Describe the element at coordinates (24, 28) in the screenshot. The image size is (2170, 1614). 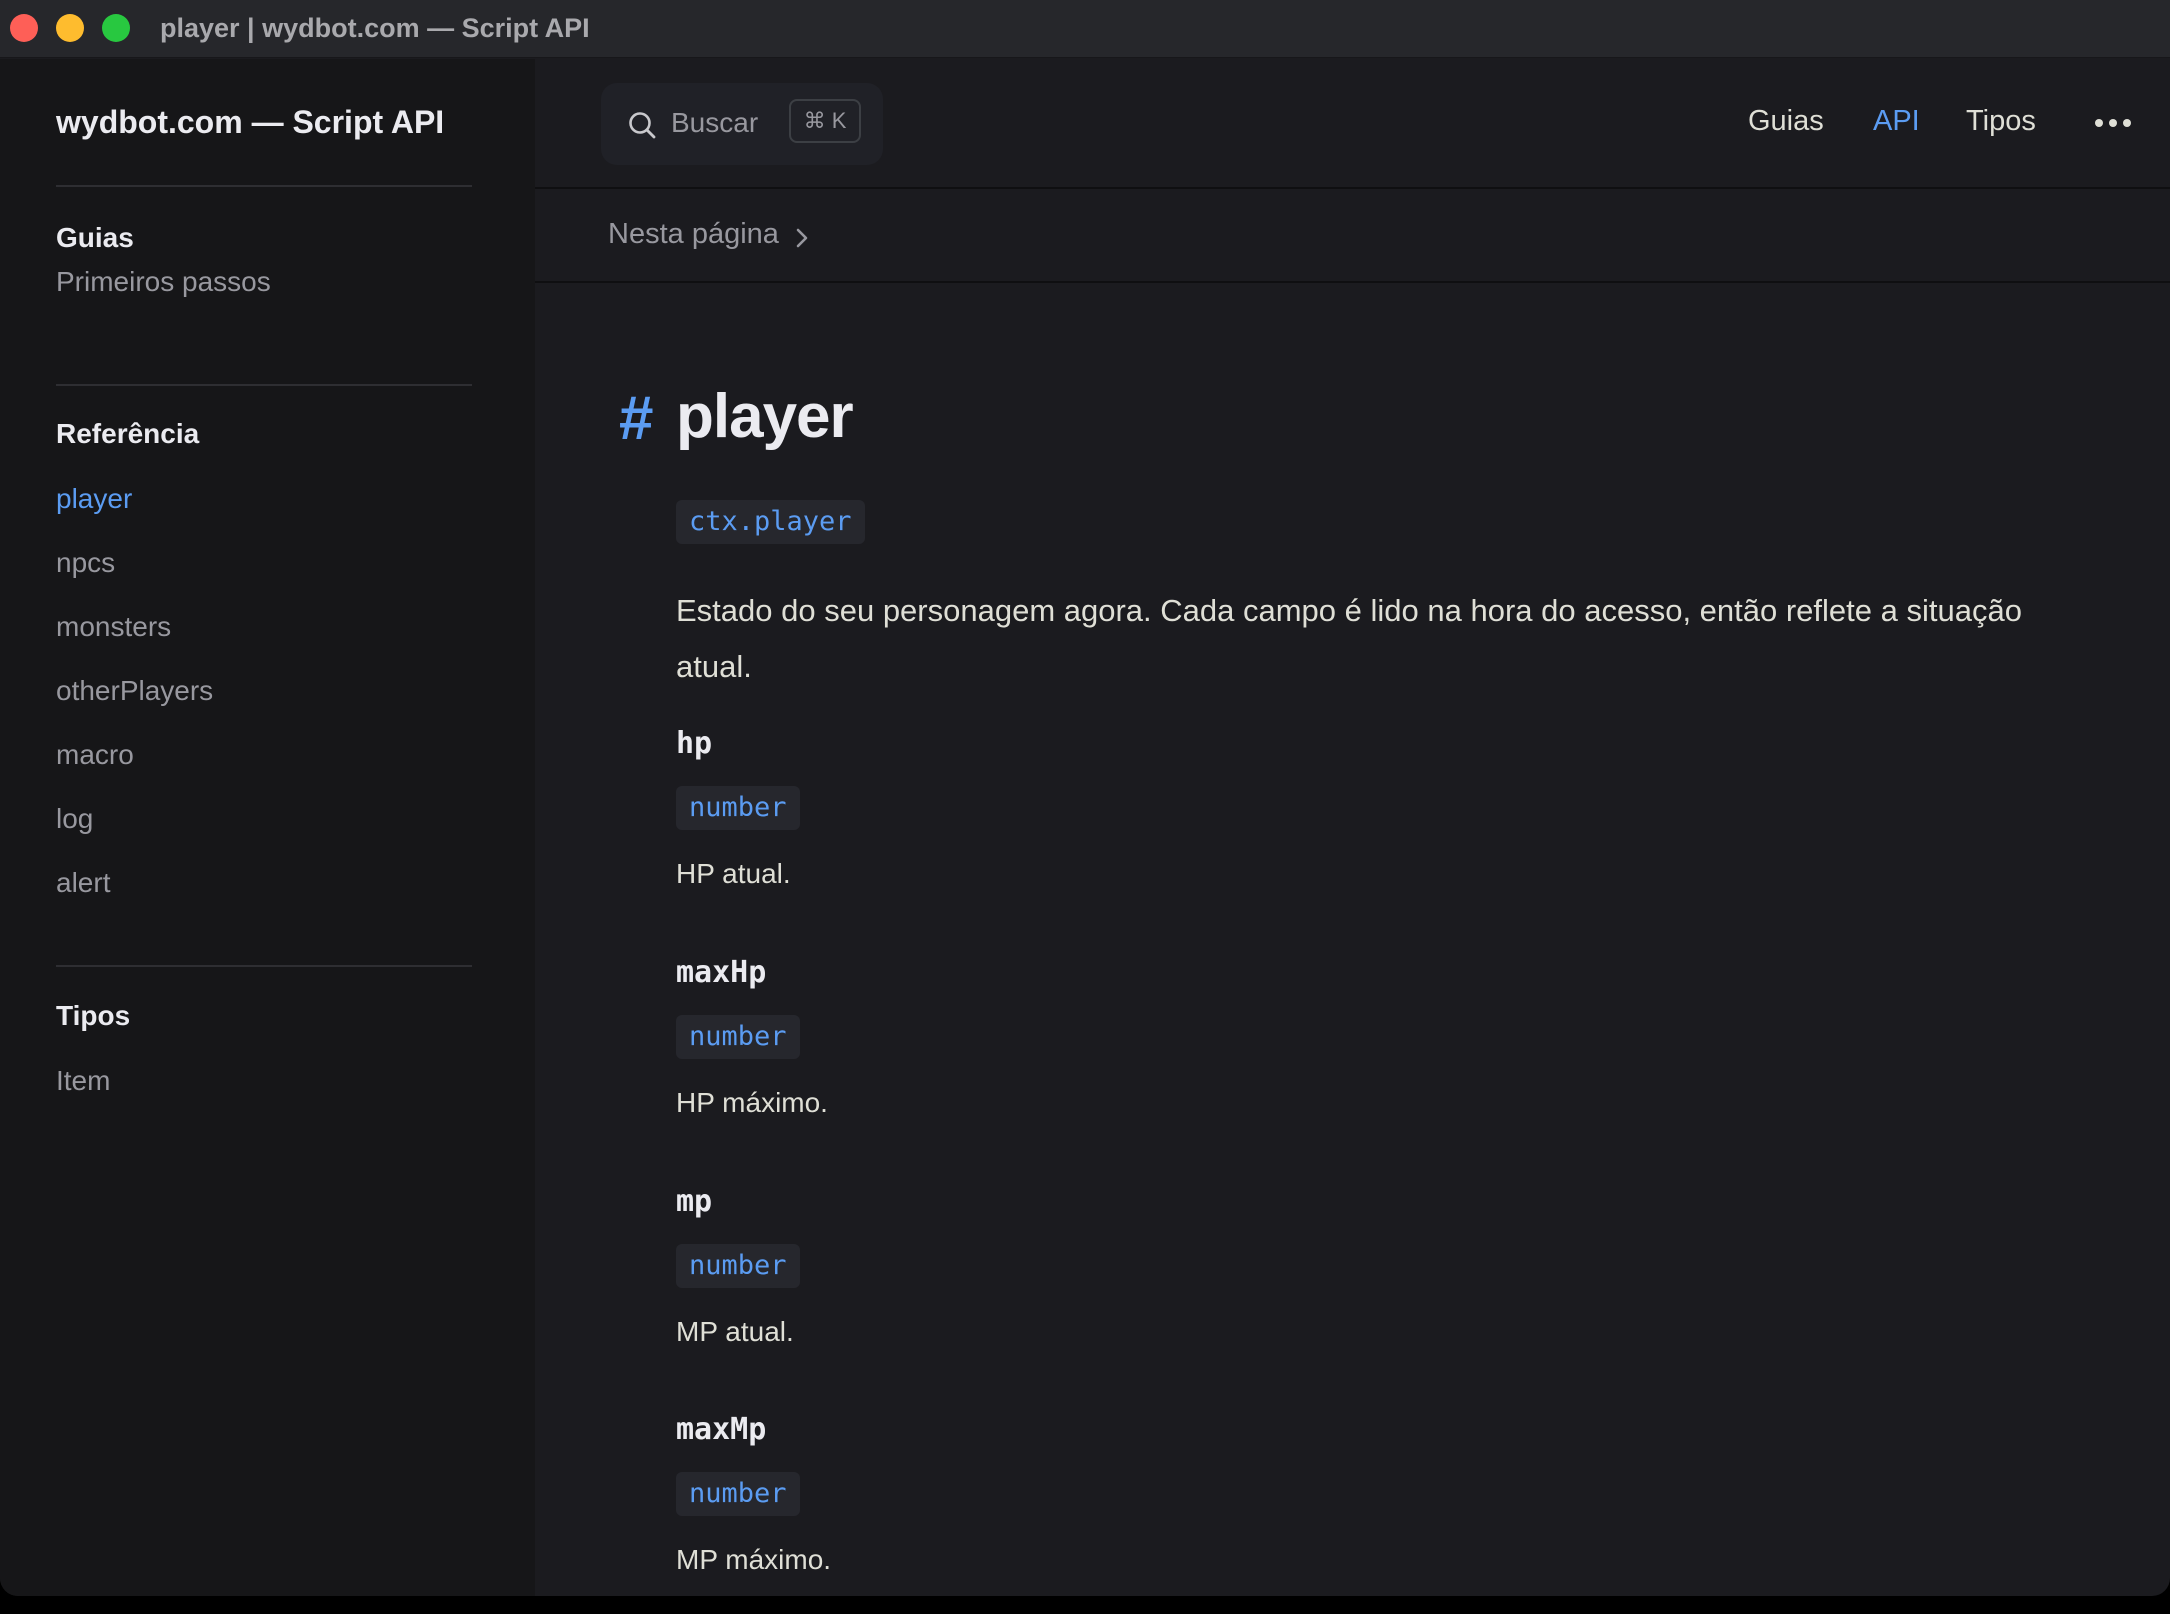
I see `close-window-button` at that location.